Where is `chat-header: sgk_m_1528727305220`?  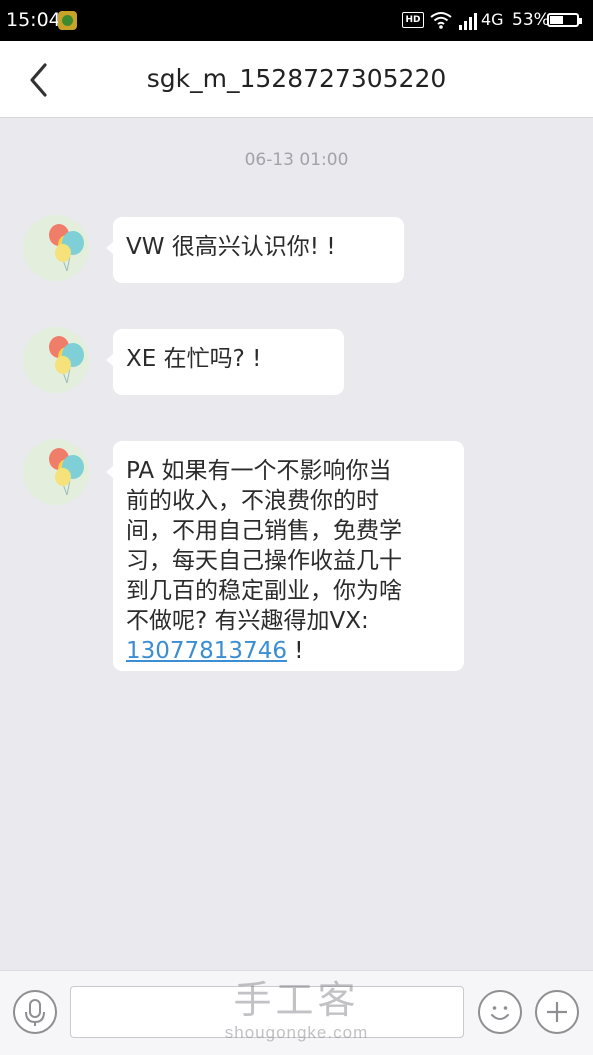
chat-header: sgk_m_1528727305220 is located at coordinates (296, 79).